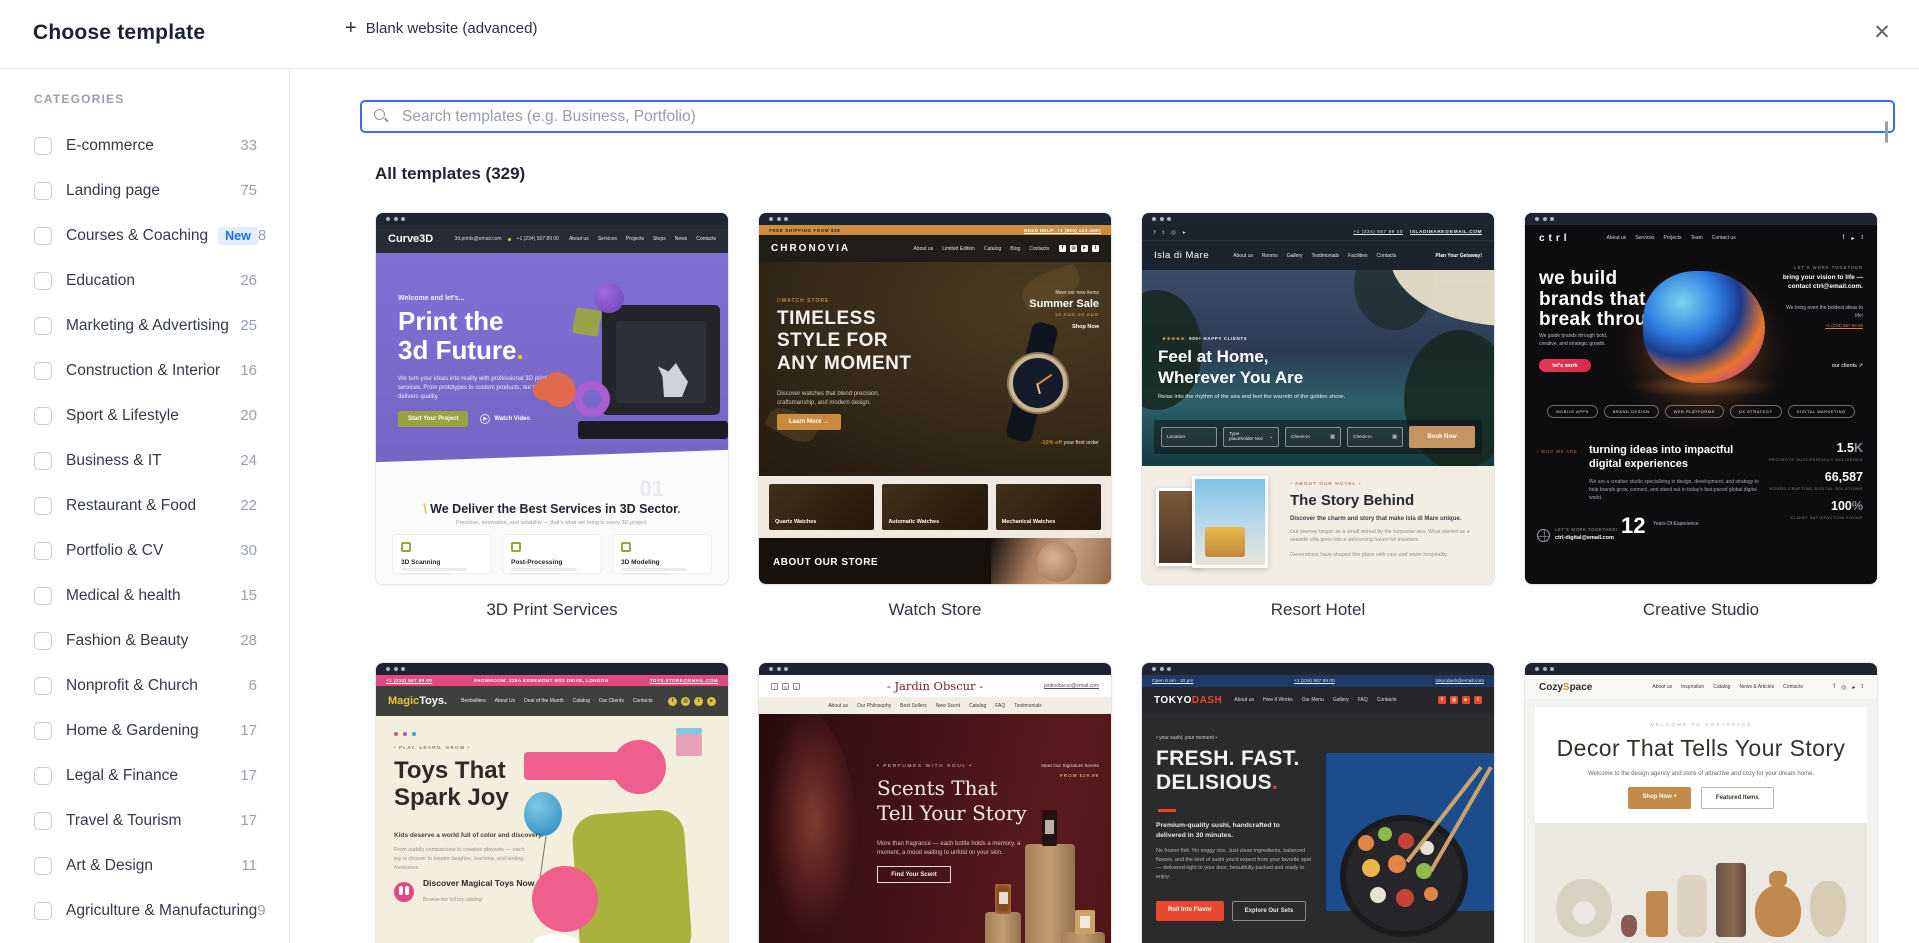 Image resolution: width=1919 pixels, height=943 pixels. What do you see at coordinates (122, 415) in the screenshot?
I see `category-label: Sport & Lifestyle` at bounding box center [122, 415].